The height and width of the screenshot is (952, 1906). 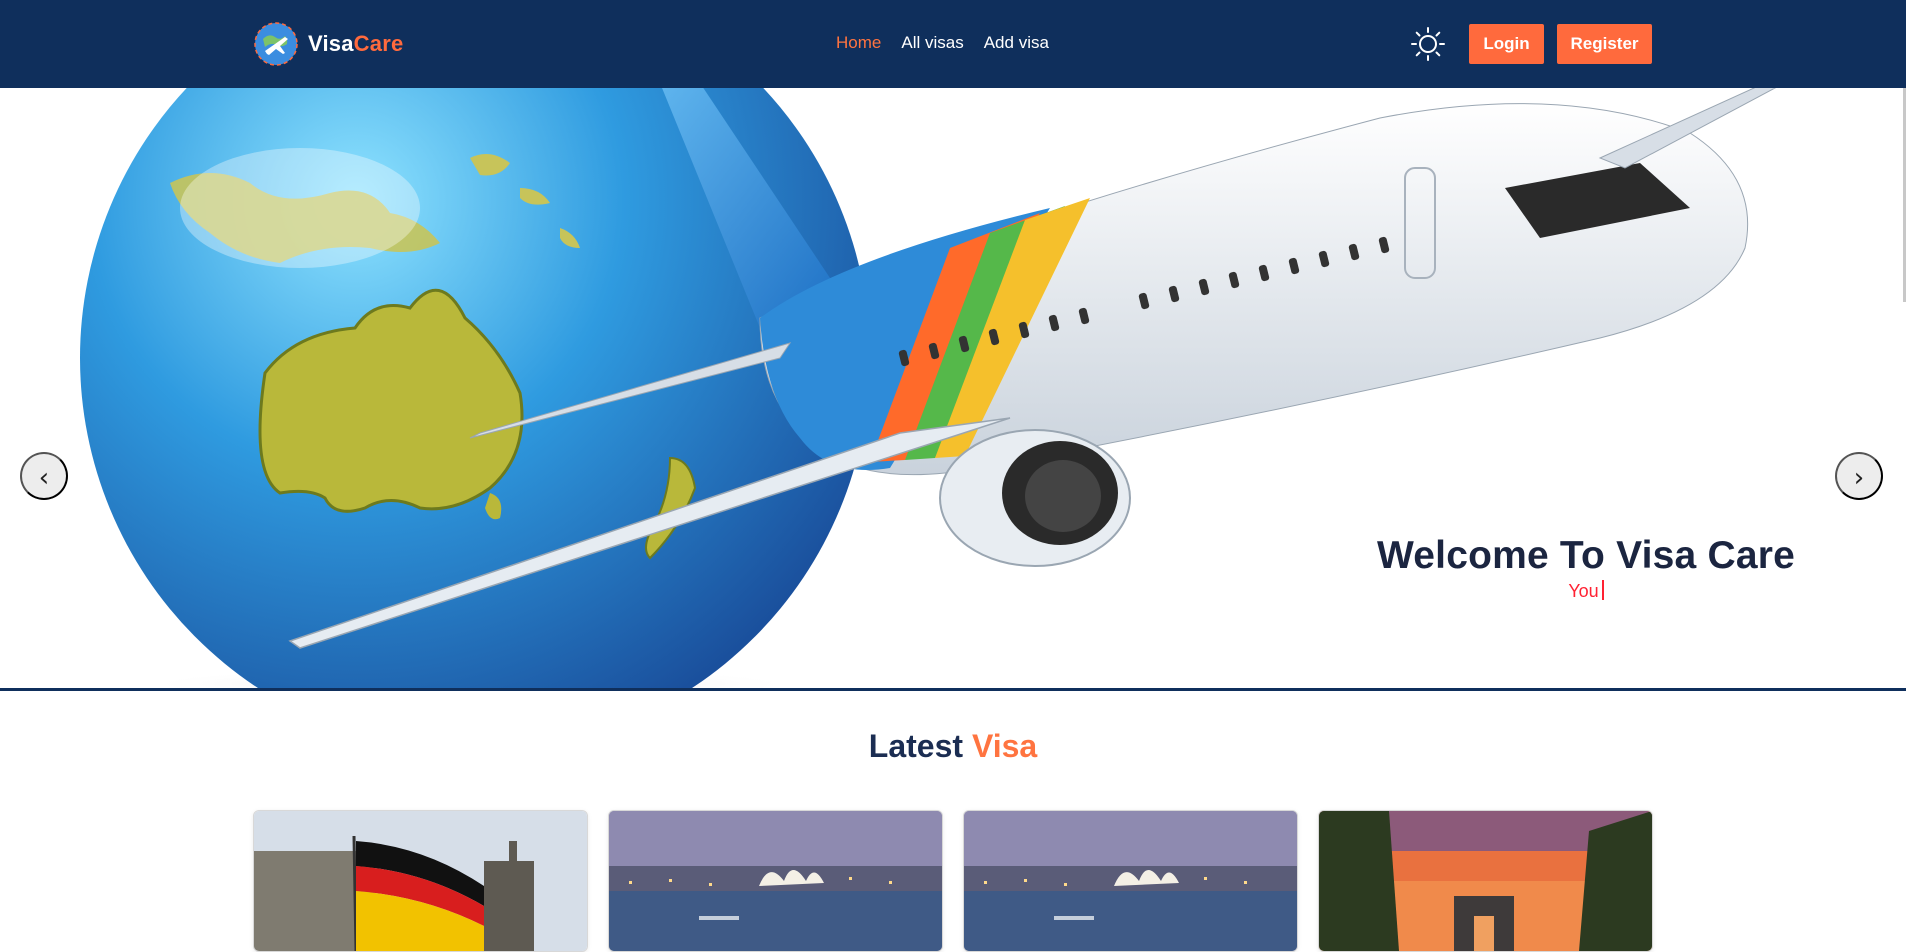 What do you see at coordinates (953, 746) in the screenshot?
I see `latest-visa-heading: Latest Visa` at bounding box center [953, 746].